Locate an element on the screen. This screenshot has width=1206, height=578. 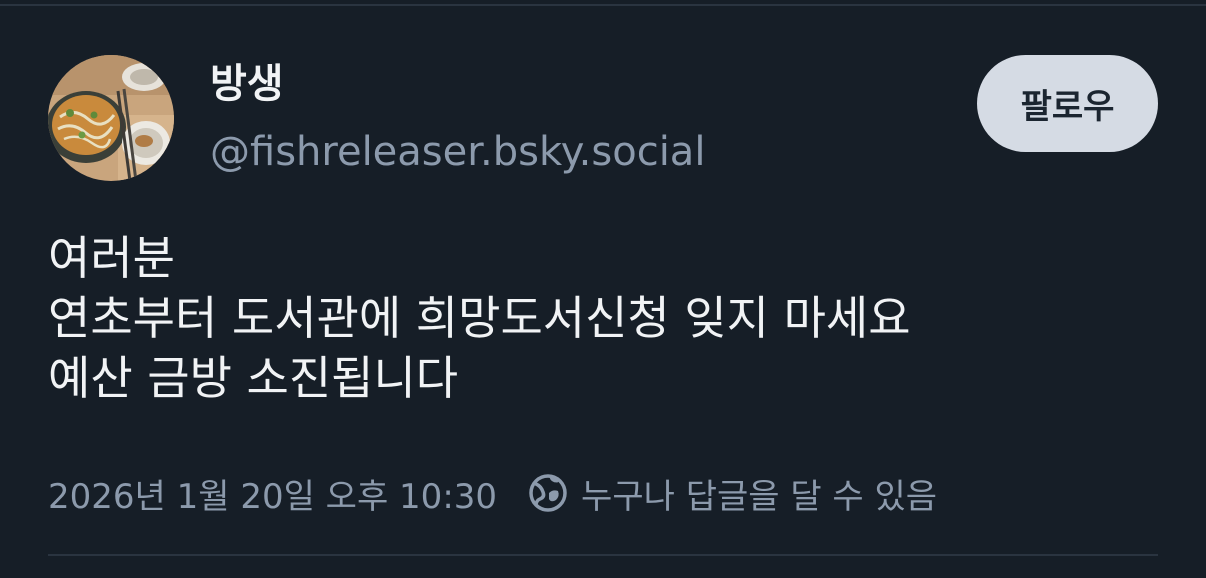
post-meta: 2026년 1월 20일 오후 10:30 누구나 답글을 달 수 있음 is located at coordinates (492, 493).